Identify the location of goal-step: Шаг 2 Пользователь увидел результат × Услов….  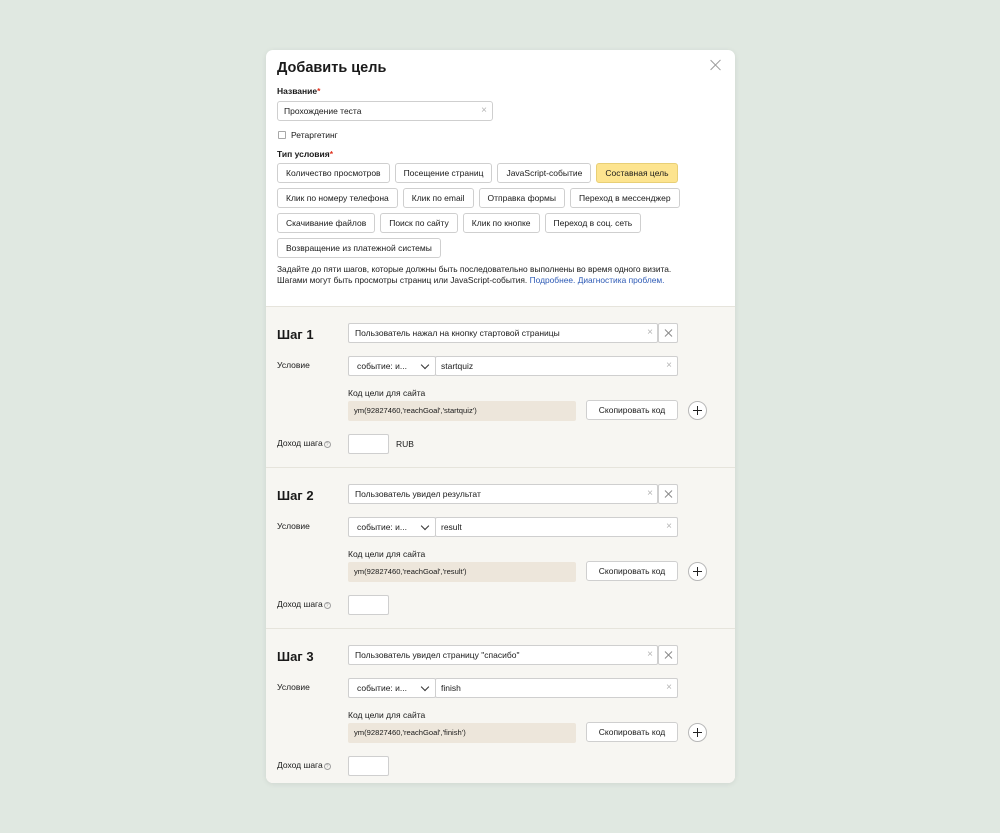
(500, 547).